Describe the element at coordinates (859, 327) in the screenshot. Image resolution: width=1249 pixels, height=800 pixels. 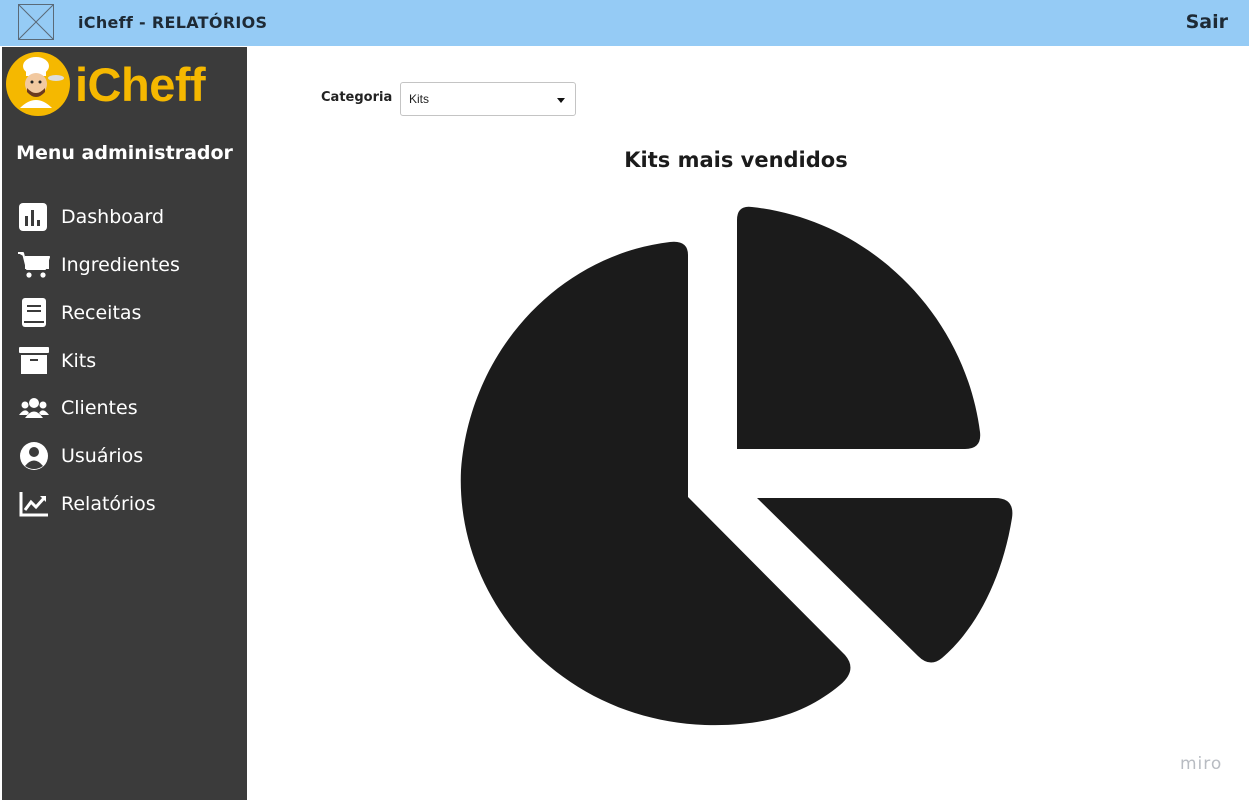
I see `pie-slice-top-right` at that location.